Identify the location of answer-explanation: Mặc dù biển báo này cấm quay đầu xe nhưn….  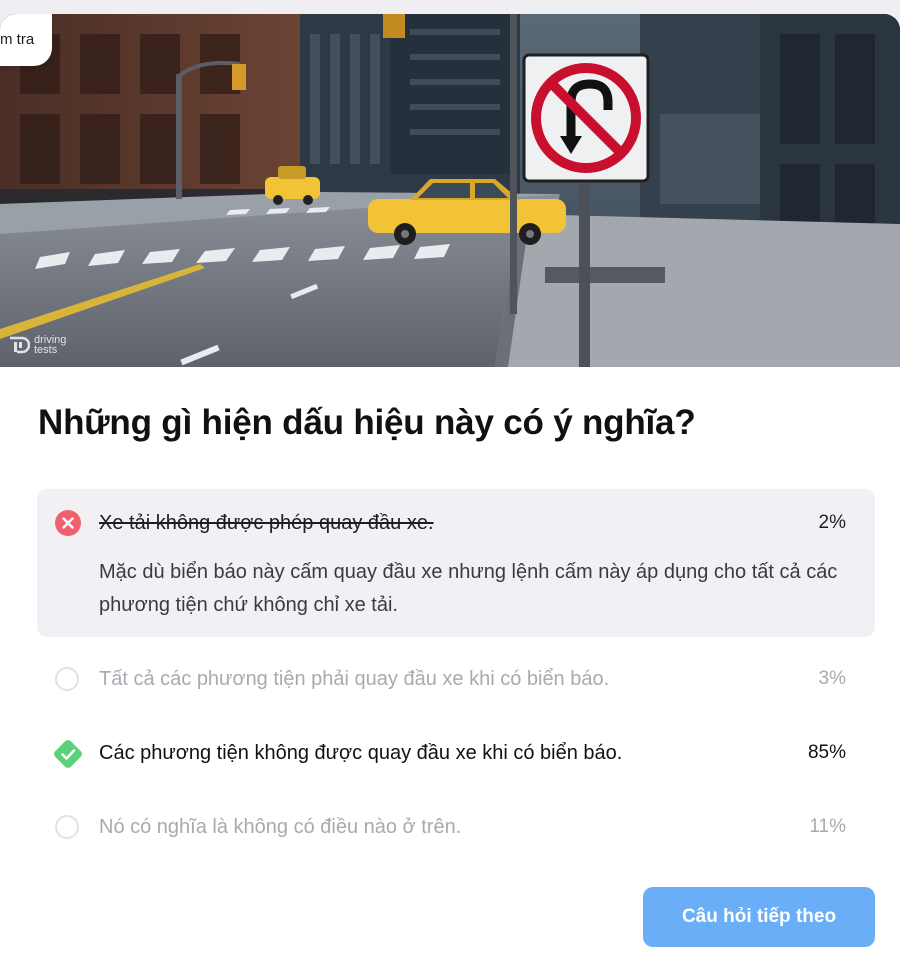
(468, 588).